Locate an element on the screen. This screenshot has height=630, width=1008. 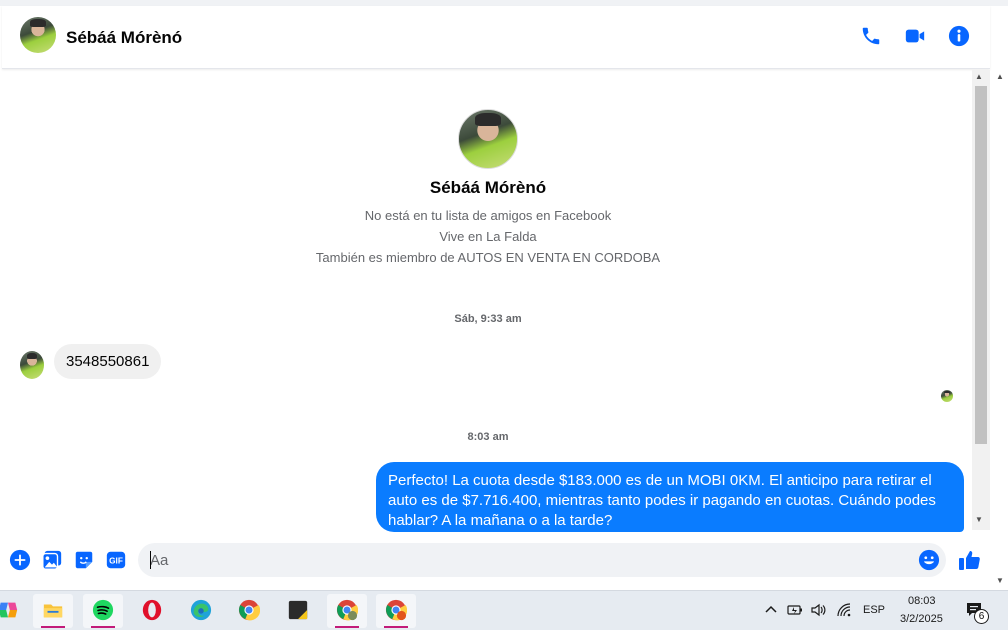
messages-scrollbar-thumb is located at coordinates (981, 265).